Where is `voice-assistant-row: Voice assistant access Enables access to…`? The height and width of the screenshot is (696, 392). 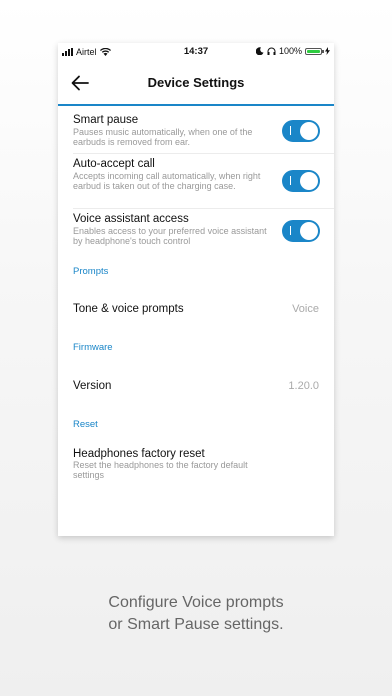 voice-assistant-row: Voice assistant access Enables access to… is located at coordinates (196, 233).